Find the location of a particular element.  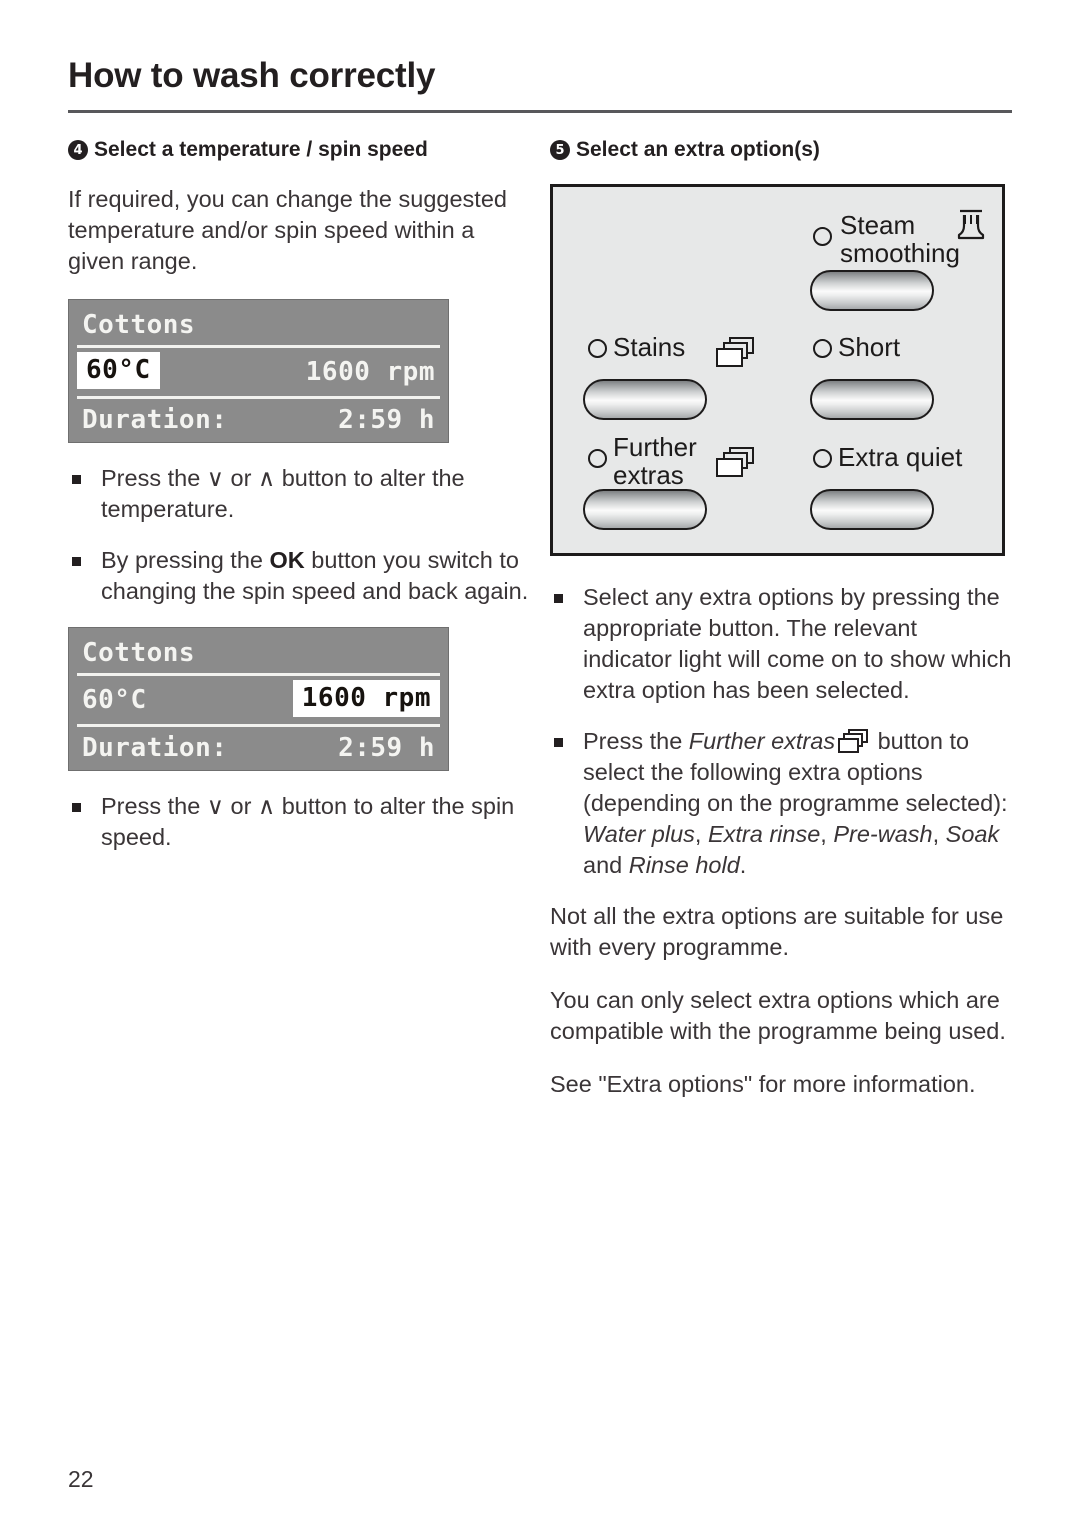

section-heading-5-label: Select an extra option(s) is located at coordinates (698, 149).